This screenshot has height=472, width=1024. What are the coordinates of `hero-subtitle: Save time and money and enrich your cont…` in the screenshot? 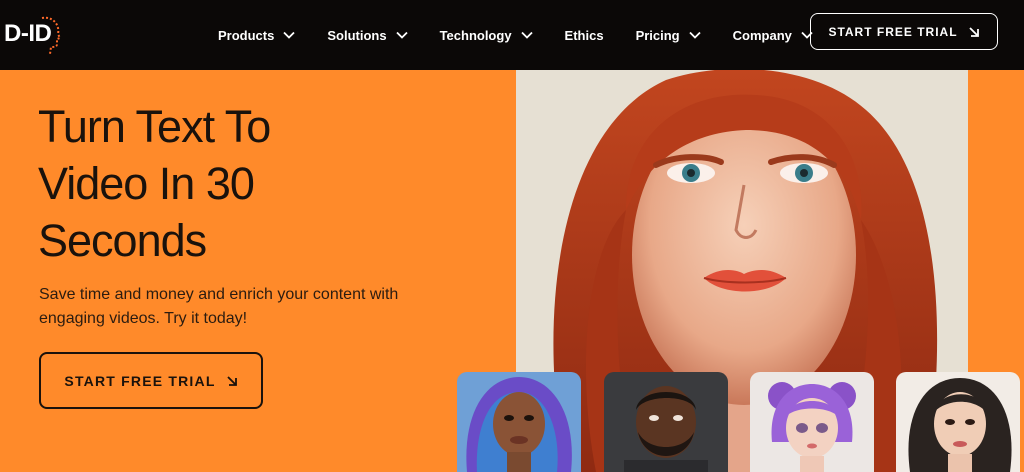 It's located at (239, 307).